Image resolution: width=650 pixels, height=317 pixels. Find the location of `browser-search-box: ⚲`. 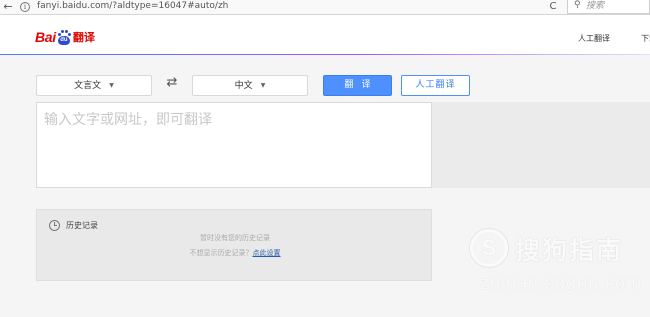

browser-search-box: ⚲ is located at coordinates (608, 7).